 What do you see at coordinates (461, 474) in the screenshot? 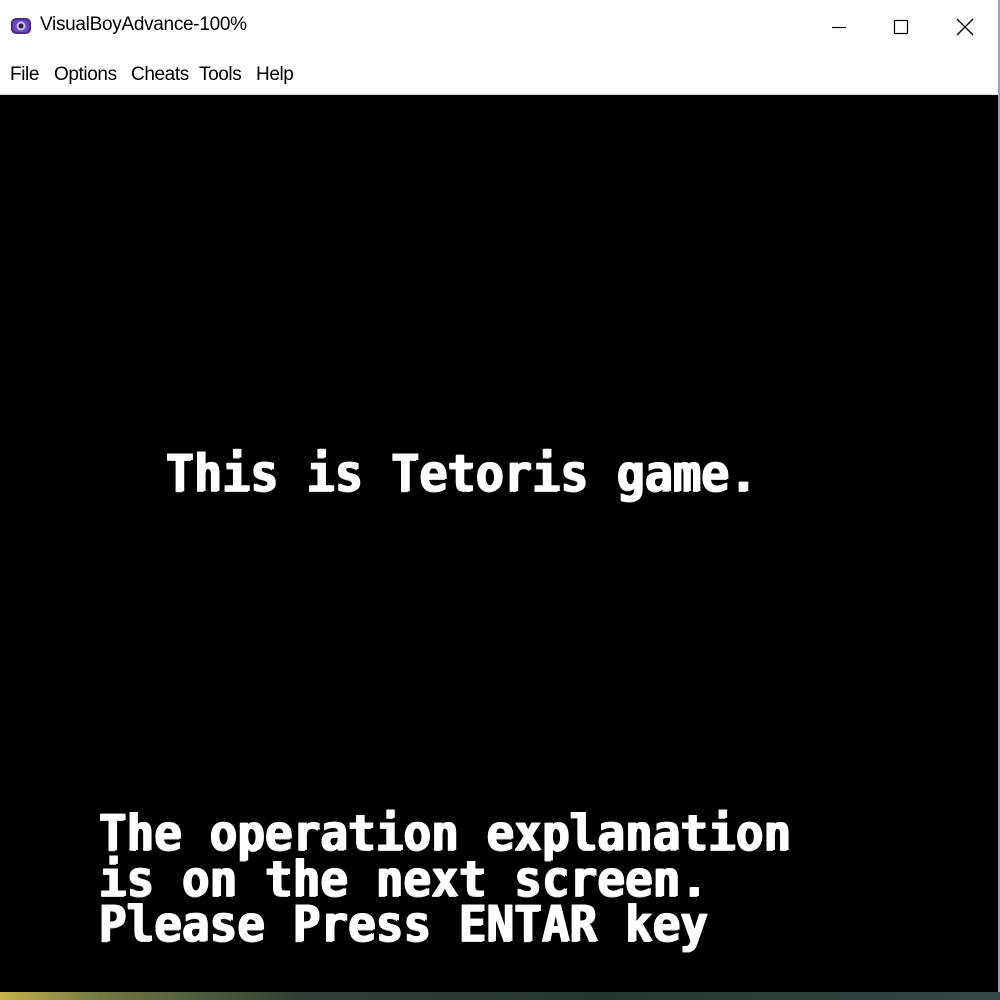
I see `game-headline: This is Tetoris game.` at bounding box center [461, 474].